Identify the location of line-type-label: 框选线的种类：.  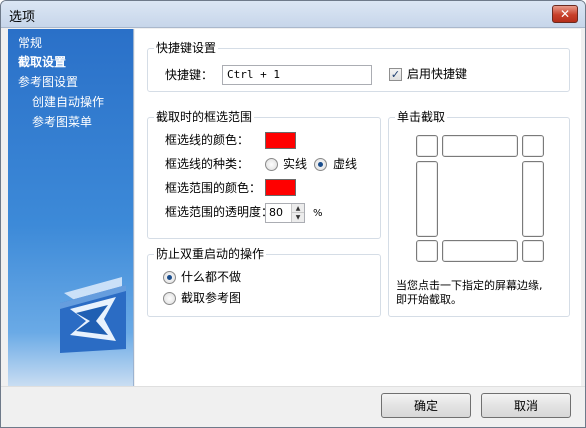
(207, 164).